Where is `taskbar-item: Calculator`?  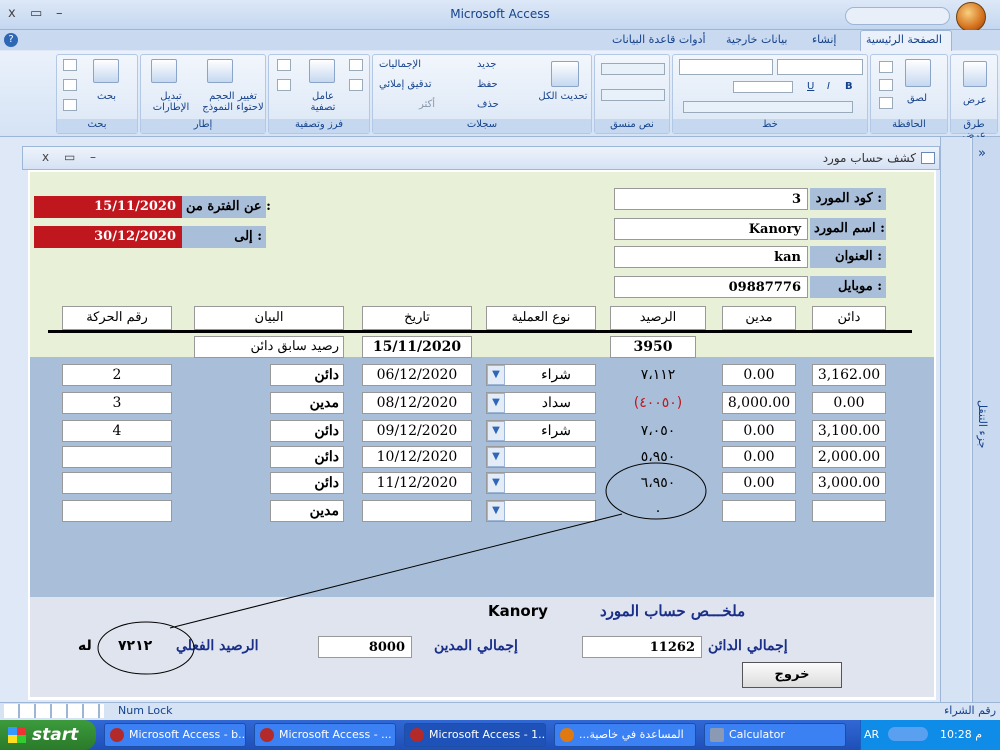 taskbar-item: Calculator is located at coordinates (775, 735).